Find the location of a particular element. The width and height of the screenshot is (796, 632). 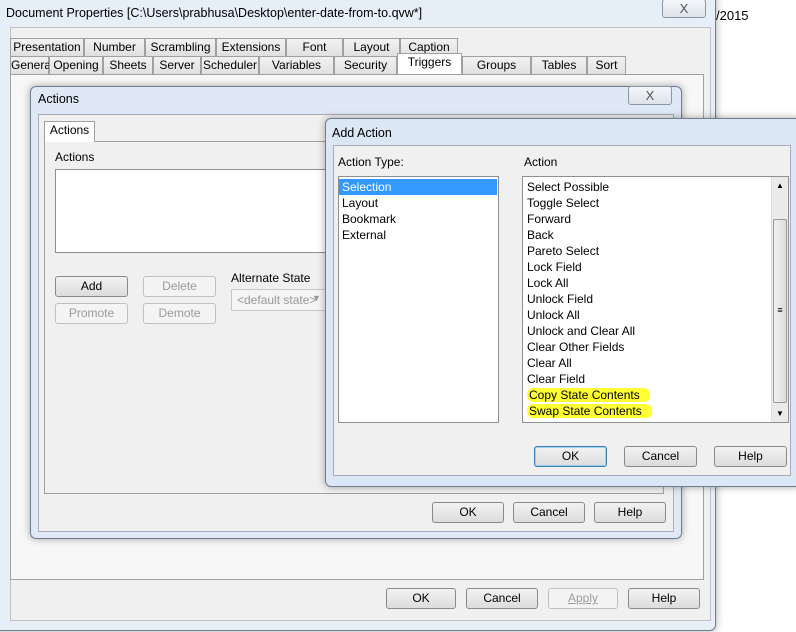

action-item: Lock All is located at coordinates (656, 283).